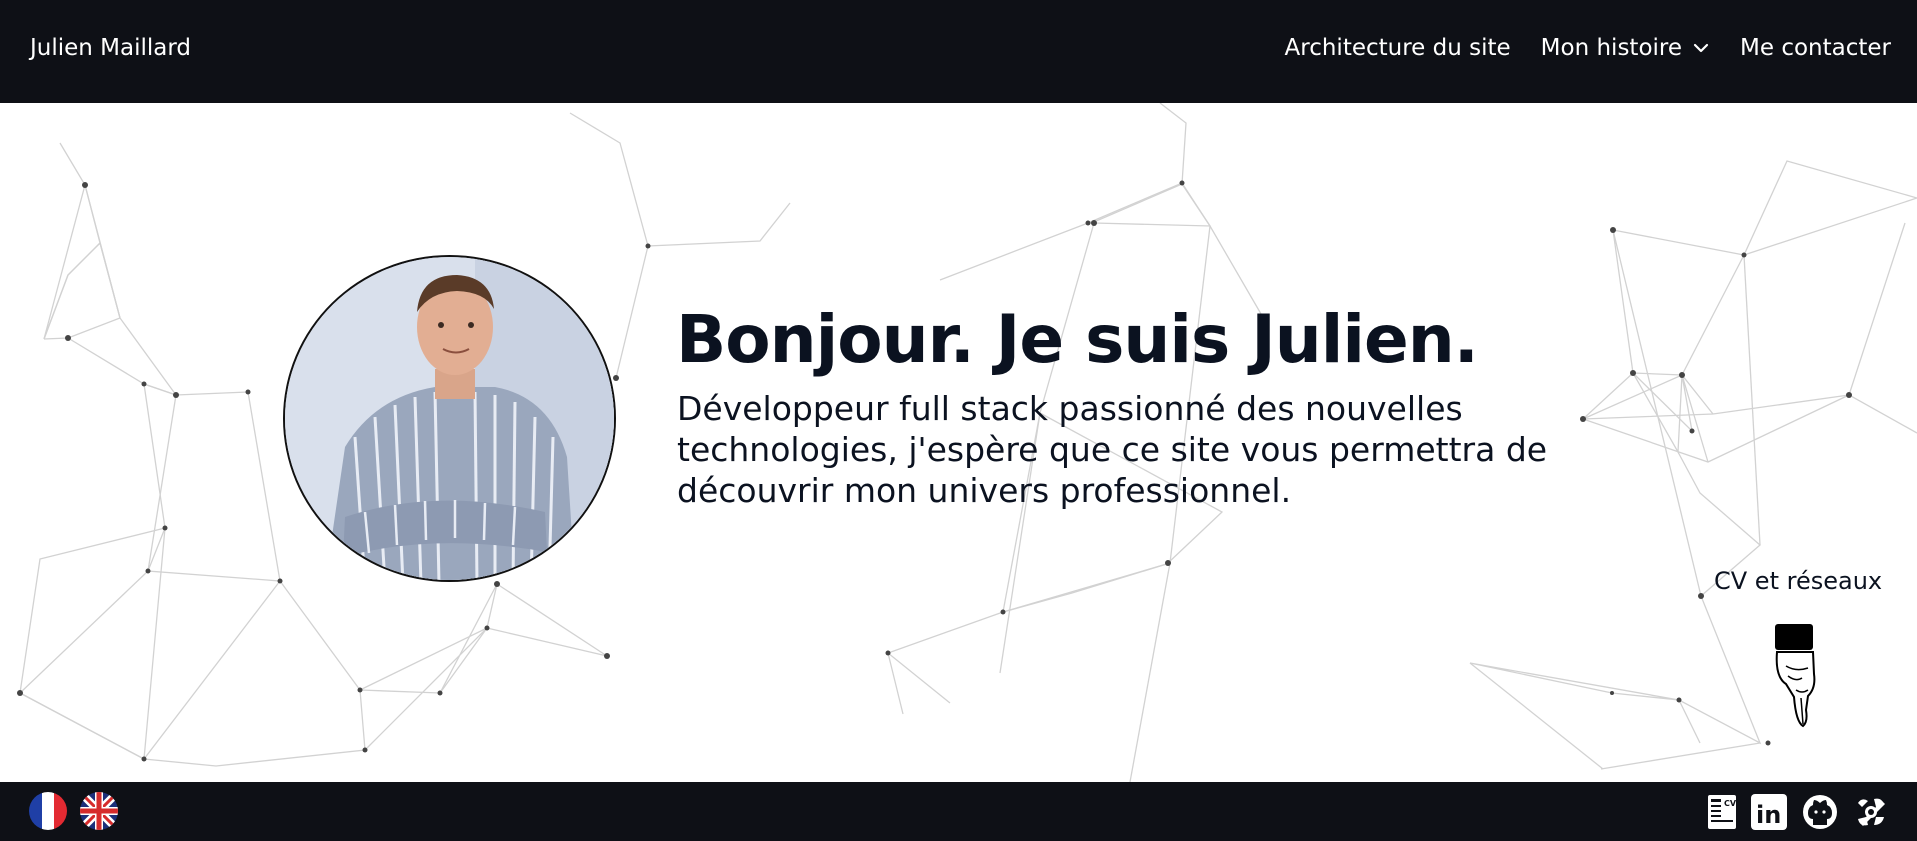 The image size is (1917, 841). Describe the element at coordinates (99, 811) in the screenshot. I see `uk-flag-icon` at that location.